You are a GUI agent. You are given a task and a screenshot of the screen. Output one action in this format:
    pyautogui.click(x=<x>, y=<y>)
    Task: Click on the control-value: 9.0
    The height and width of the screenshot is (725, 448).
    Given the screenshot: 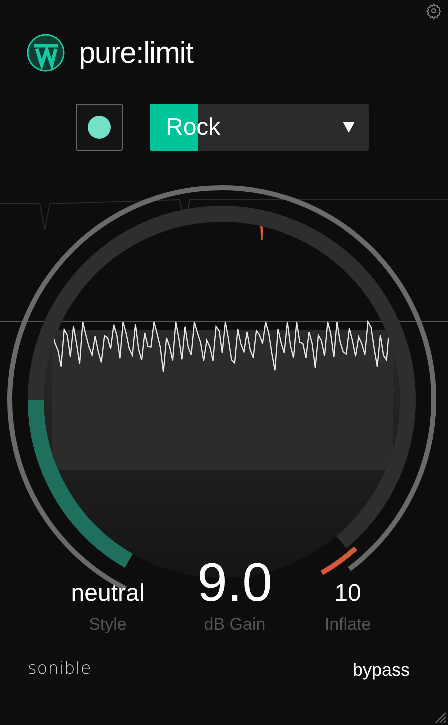 What is the action you would take?
    pyautogui.click(x=235, y=583)
    